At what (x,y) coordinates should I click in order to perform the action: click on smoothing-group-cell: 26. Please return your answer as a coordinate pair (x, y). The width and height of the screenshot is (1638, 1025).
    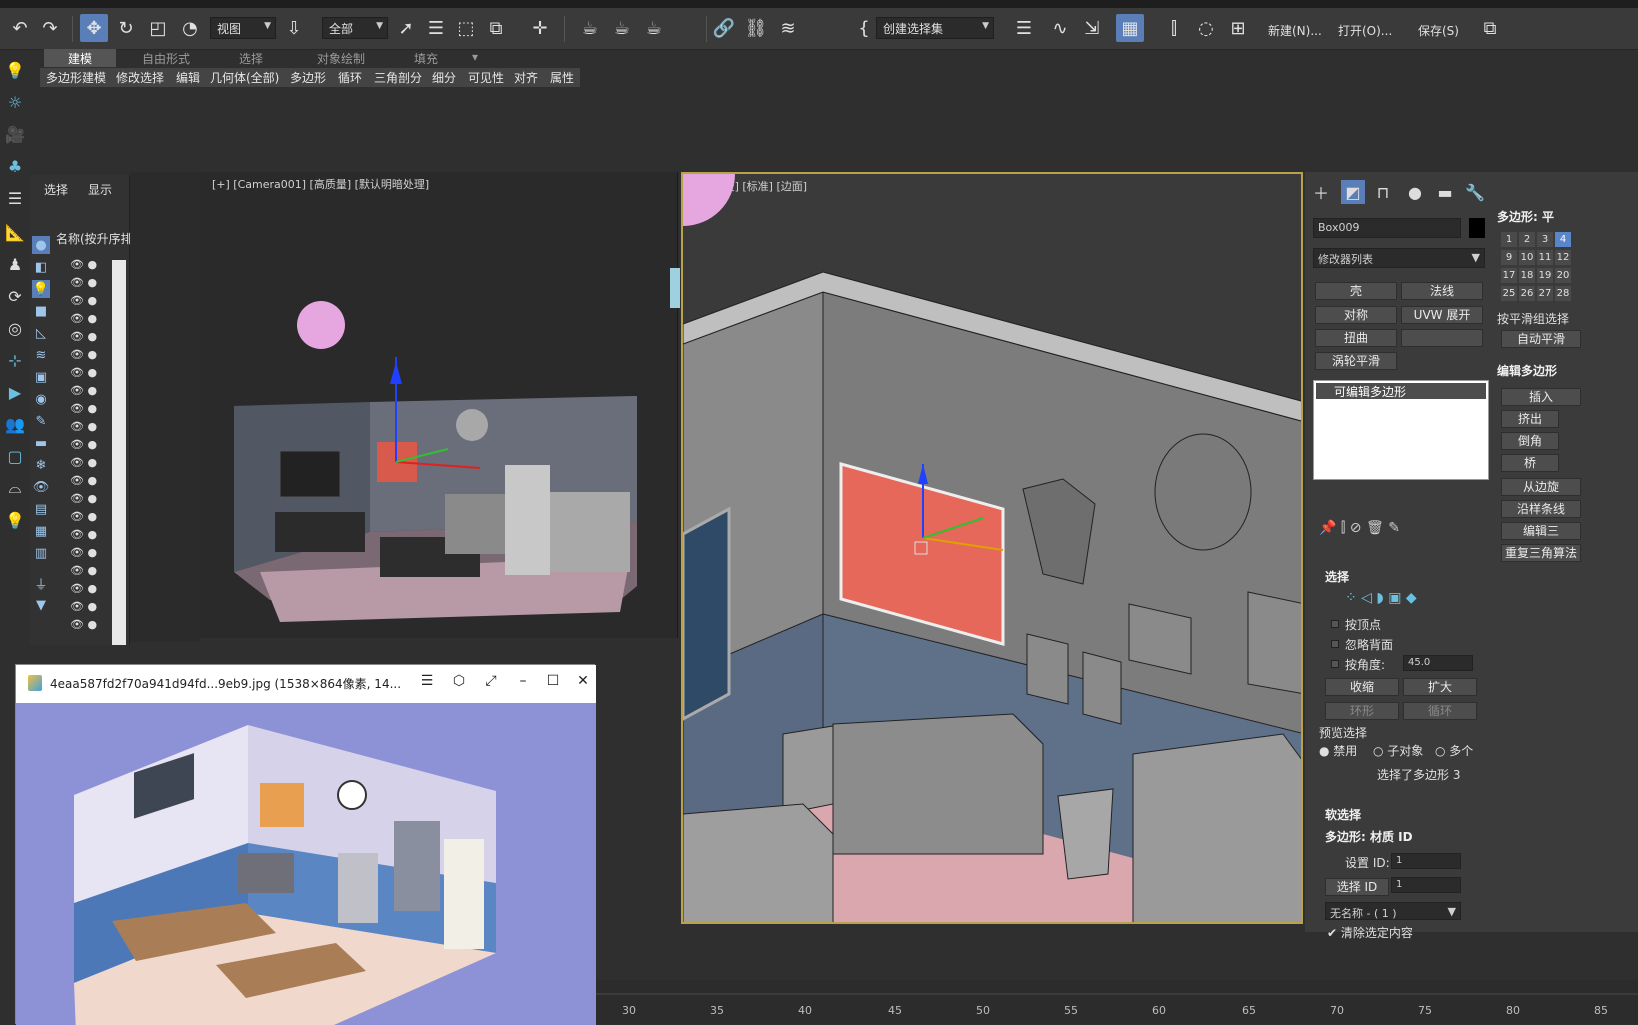
    Looking at the image, I should click on (1527, 293).